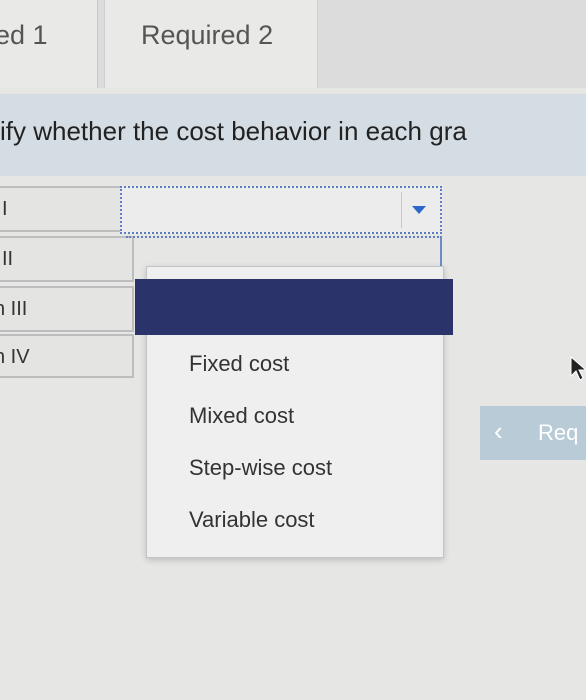  What do you see at coordinates (49, 44) in the screenshot?
I see `tab-required-1: red 1` at bounding box center [49, 44].